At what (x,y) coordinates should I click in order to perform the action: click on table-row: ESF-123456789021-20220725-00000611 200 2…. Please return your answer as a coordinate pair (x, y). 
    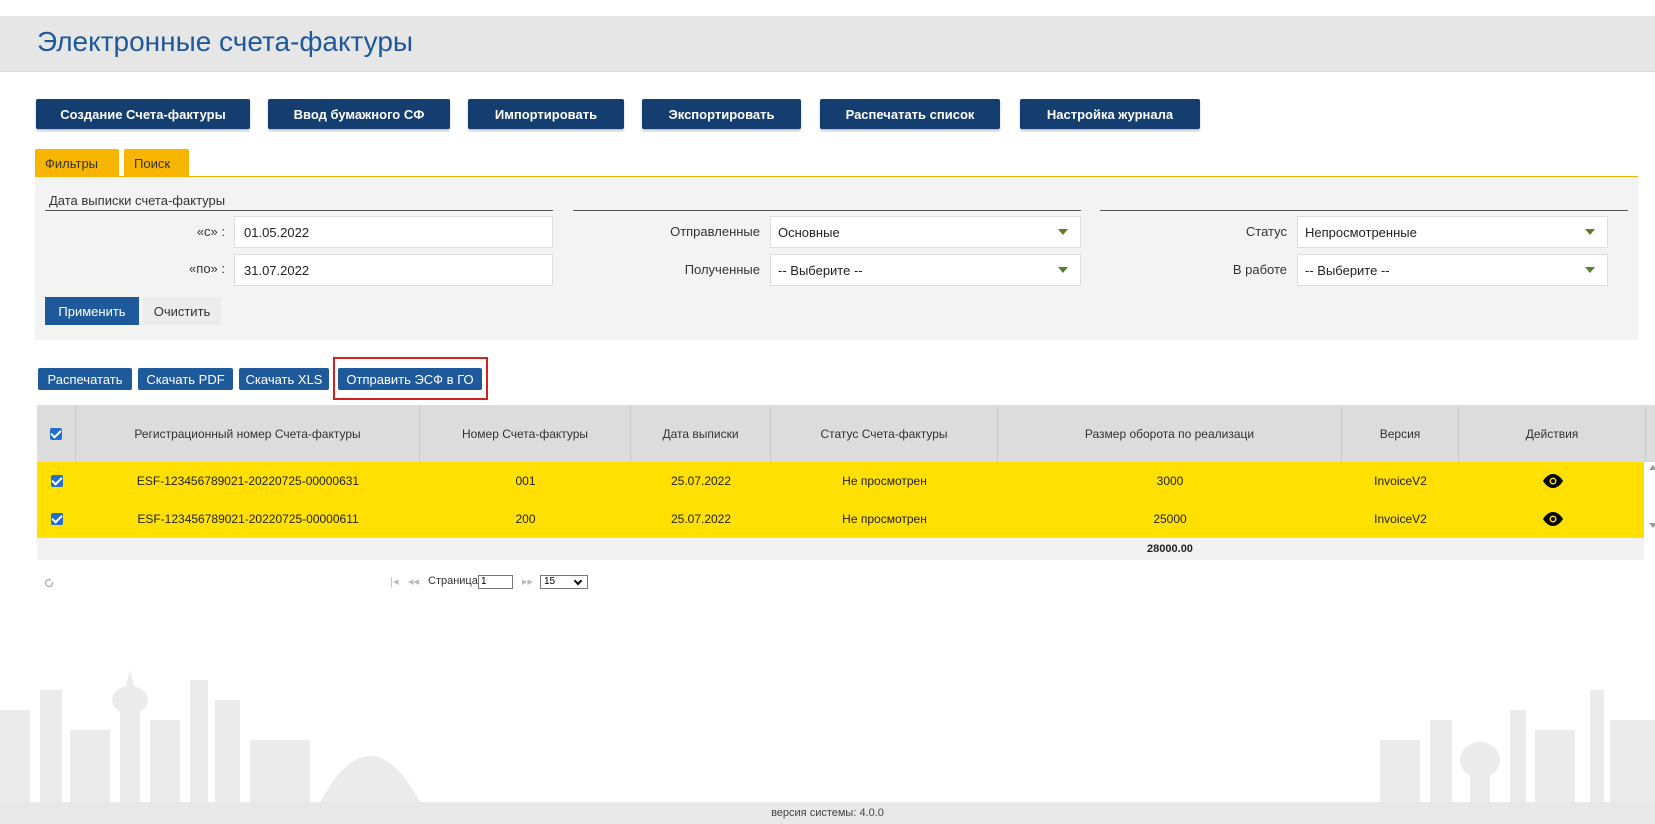
    Looking at the image, I should click on (840, 519).